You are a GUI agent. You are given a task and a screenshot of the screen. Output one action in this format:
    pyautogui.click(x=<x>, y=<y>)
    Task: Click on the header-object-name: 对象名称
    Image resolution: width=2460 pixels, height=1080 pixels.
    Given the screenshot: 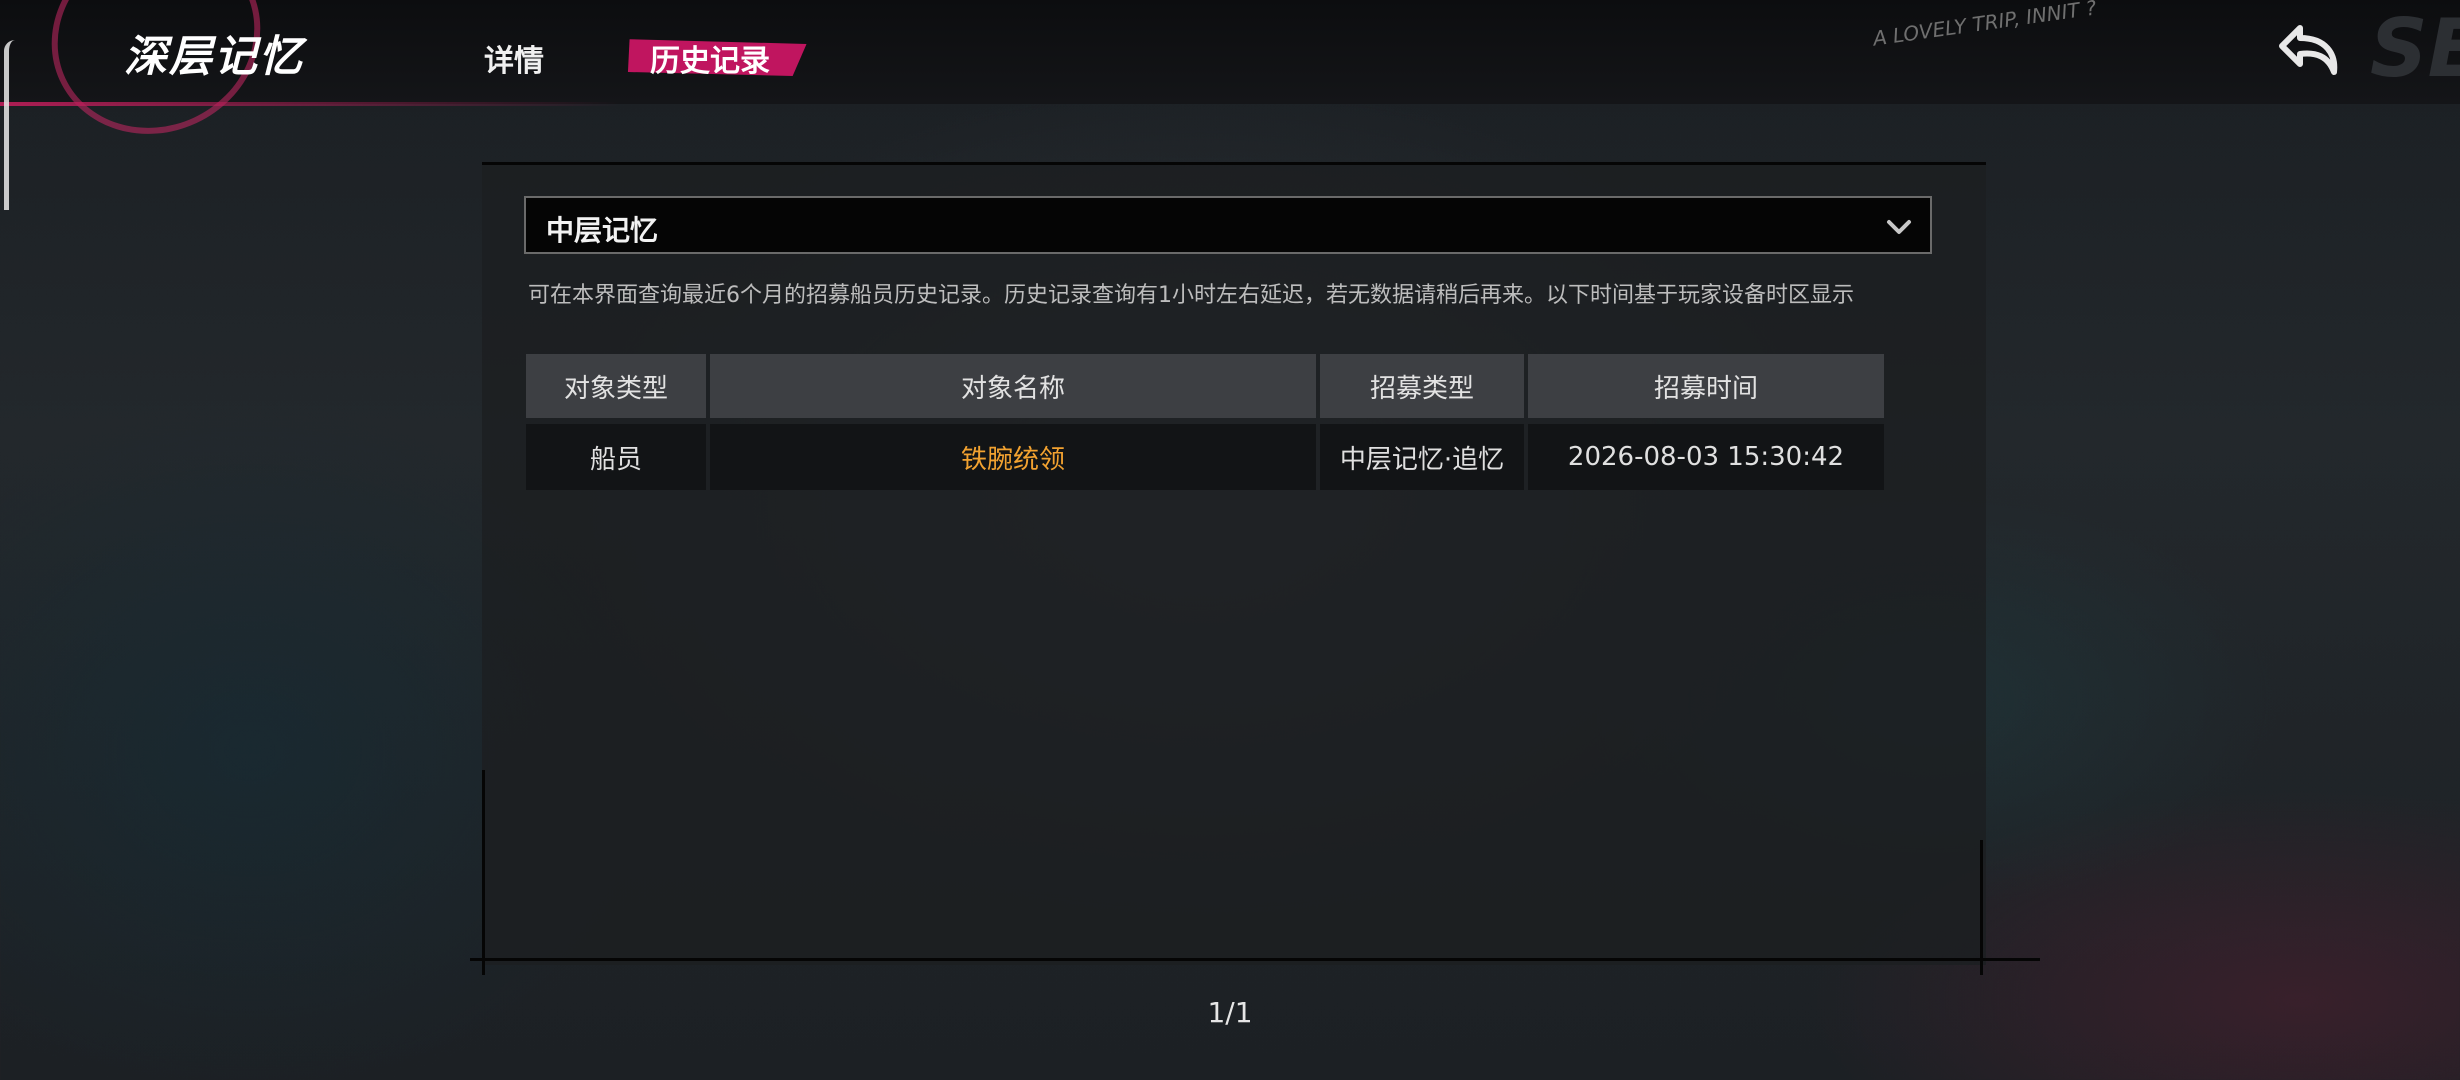 What is the action you would take?
    pyautogui.click(x=1013, y=386)
    